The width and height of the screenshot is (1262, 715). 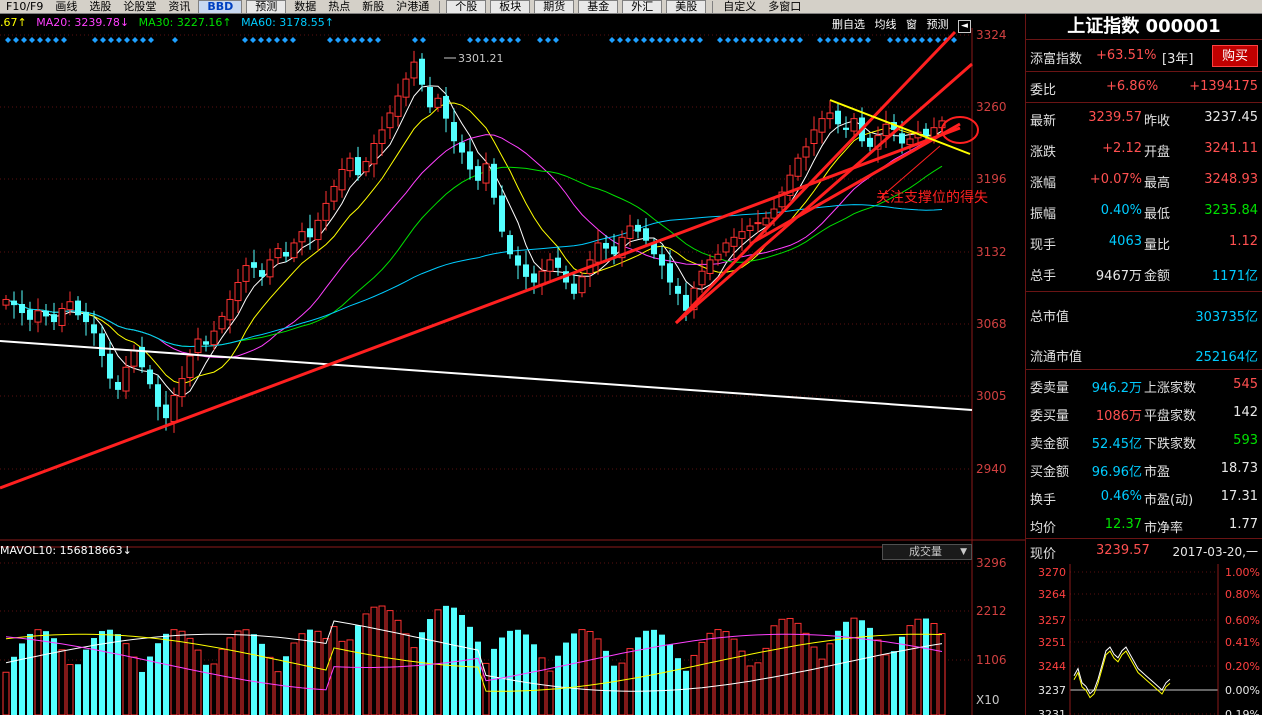 What do you see at coordinates (1235, 56) in the screenshot?
I see `buy-button: 购买` at bounding box center [1235, 56].